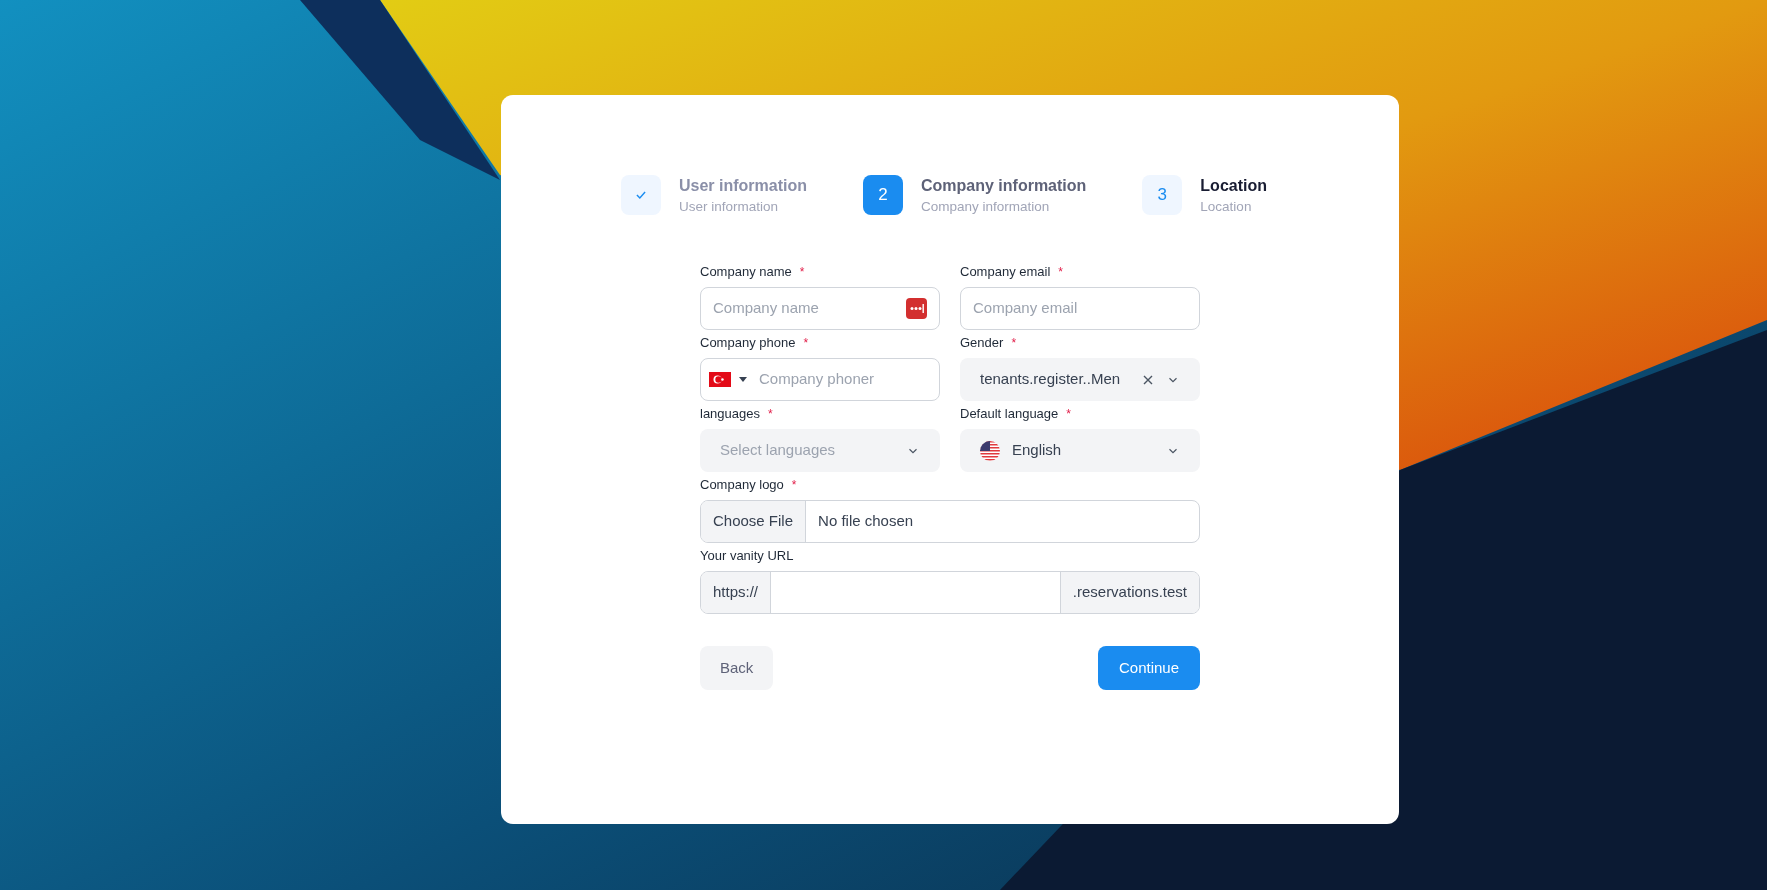 This screenshot has width=1767, height=890. Describe the element at coordinates (982, 343) in the screenshot. I see `field-label: Gender` at that location.